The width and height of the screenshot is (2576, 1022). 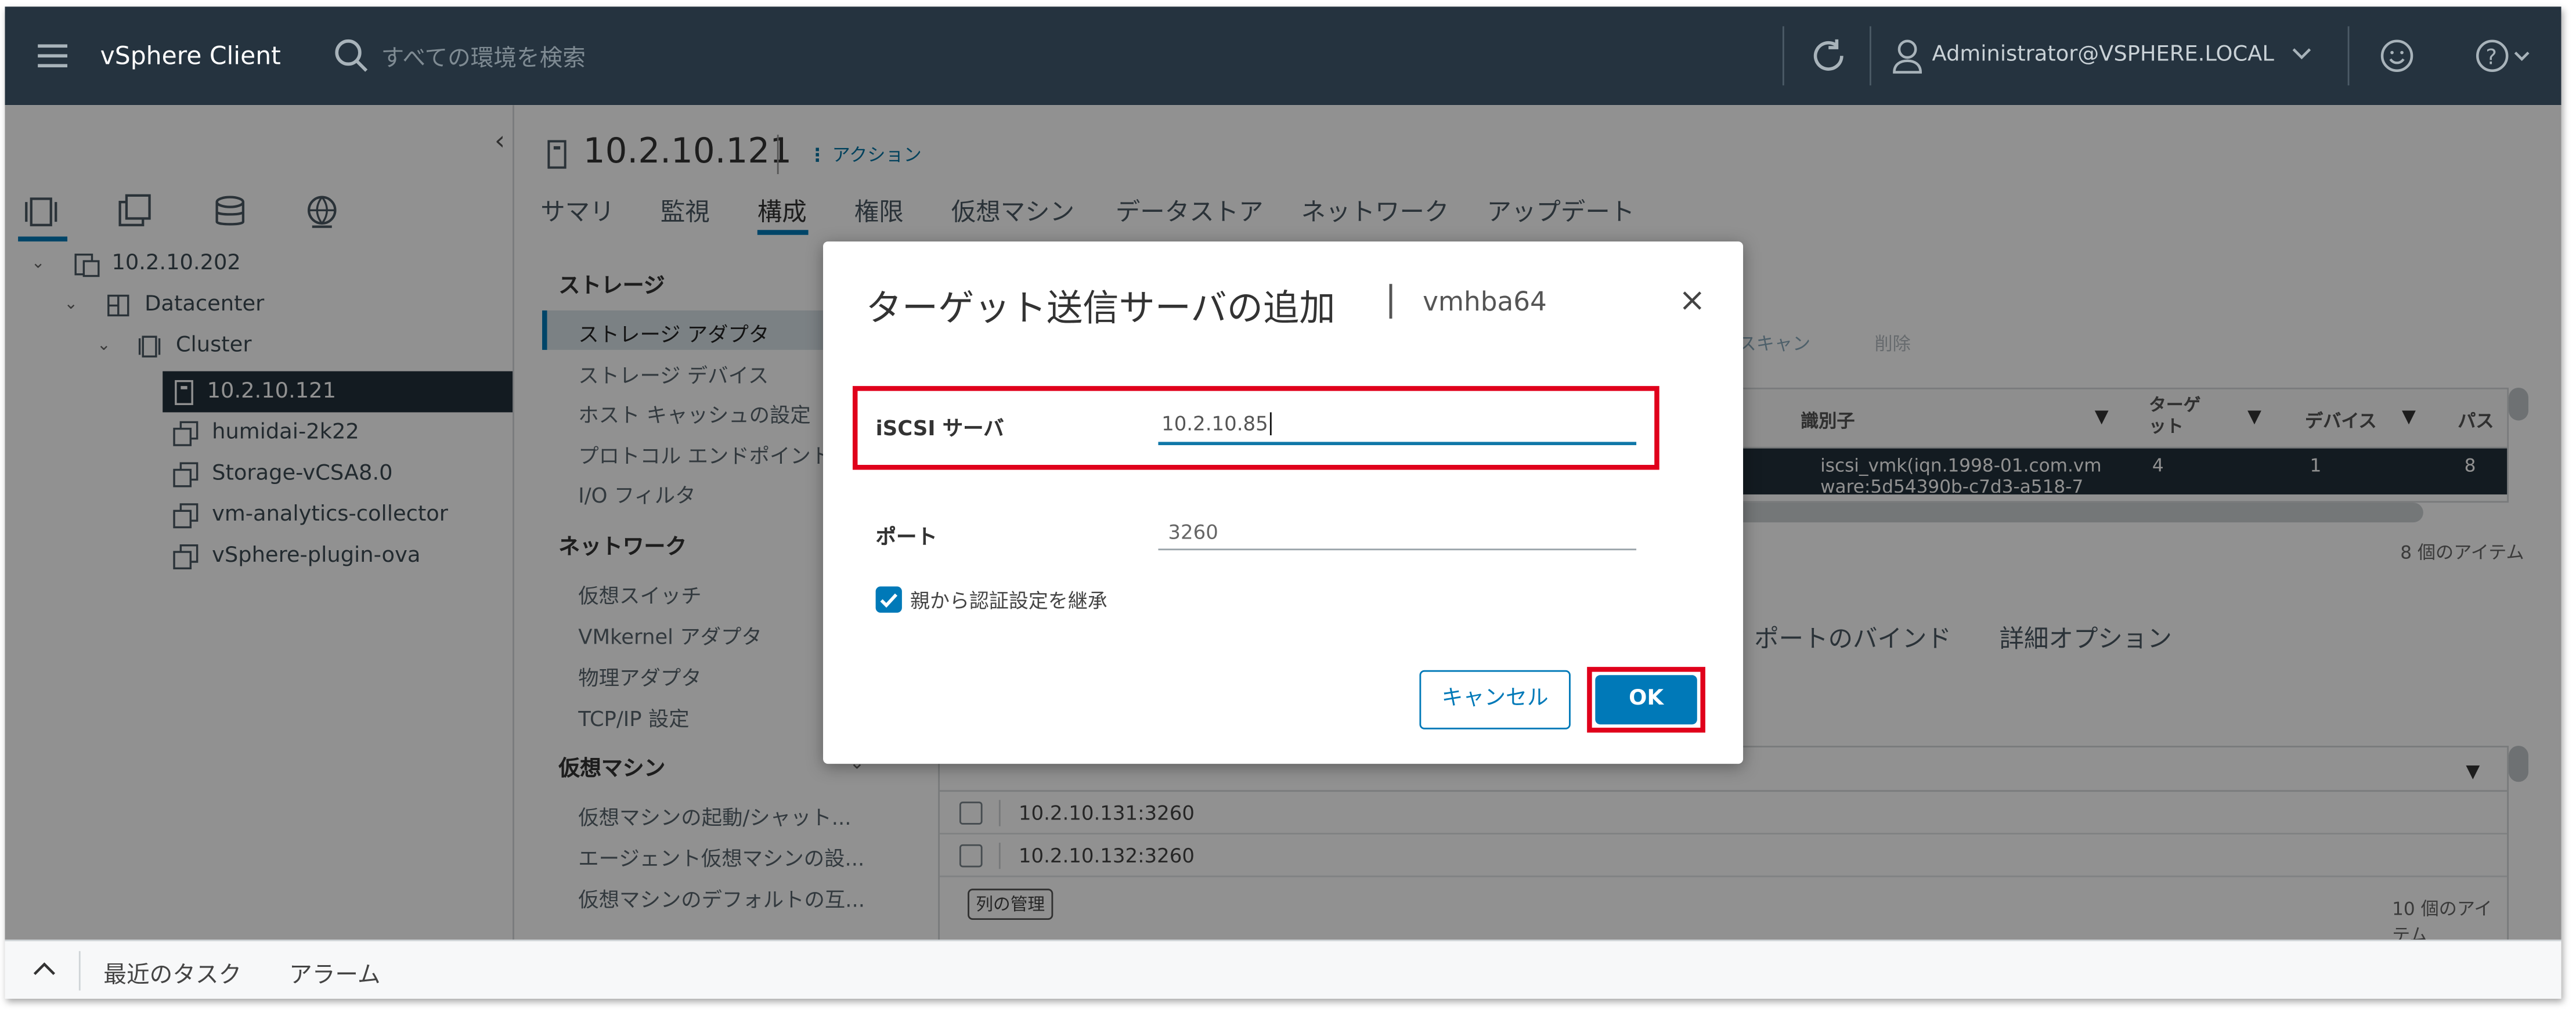 I want to click on search-input: すべての環境を検索, so click(x=484, y=57).